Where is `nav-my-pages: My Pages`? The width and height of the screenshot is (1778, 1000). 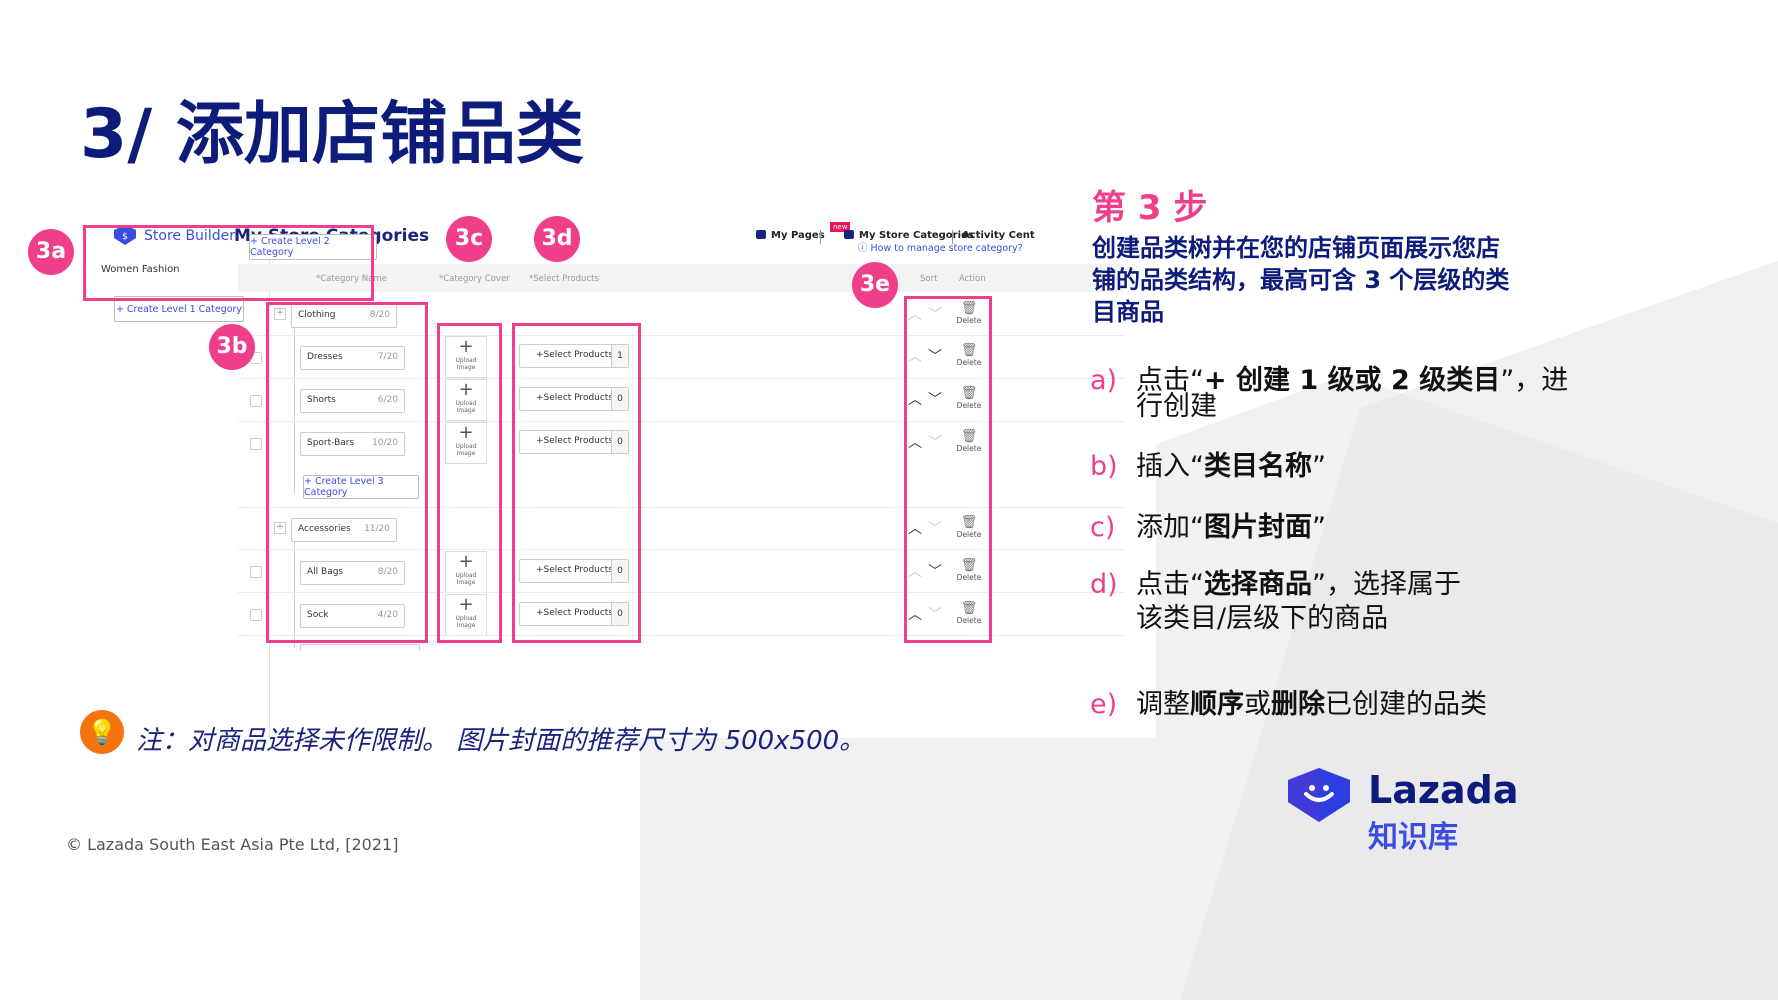
nav-my-pages: My Pages is located at coordinates (790, 235).